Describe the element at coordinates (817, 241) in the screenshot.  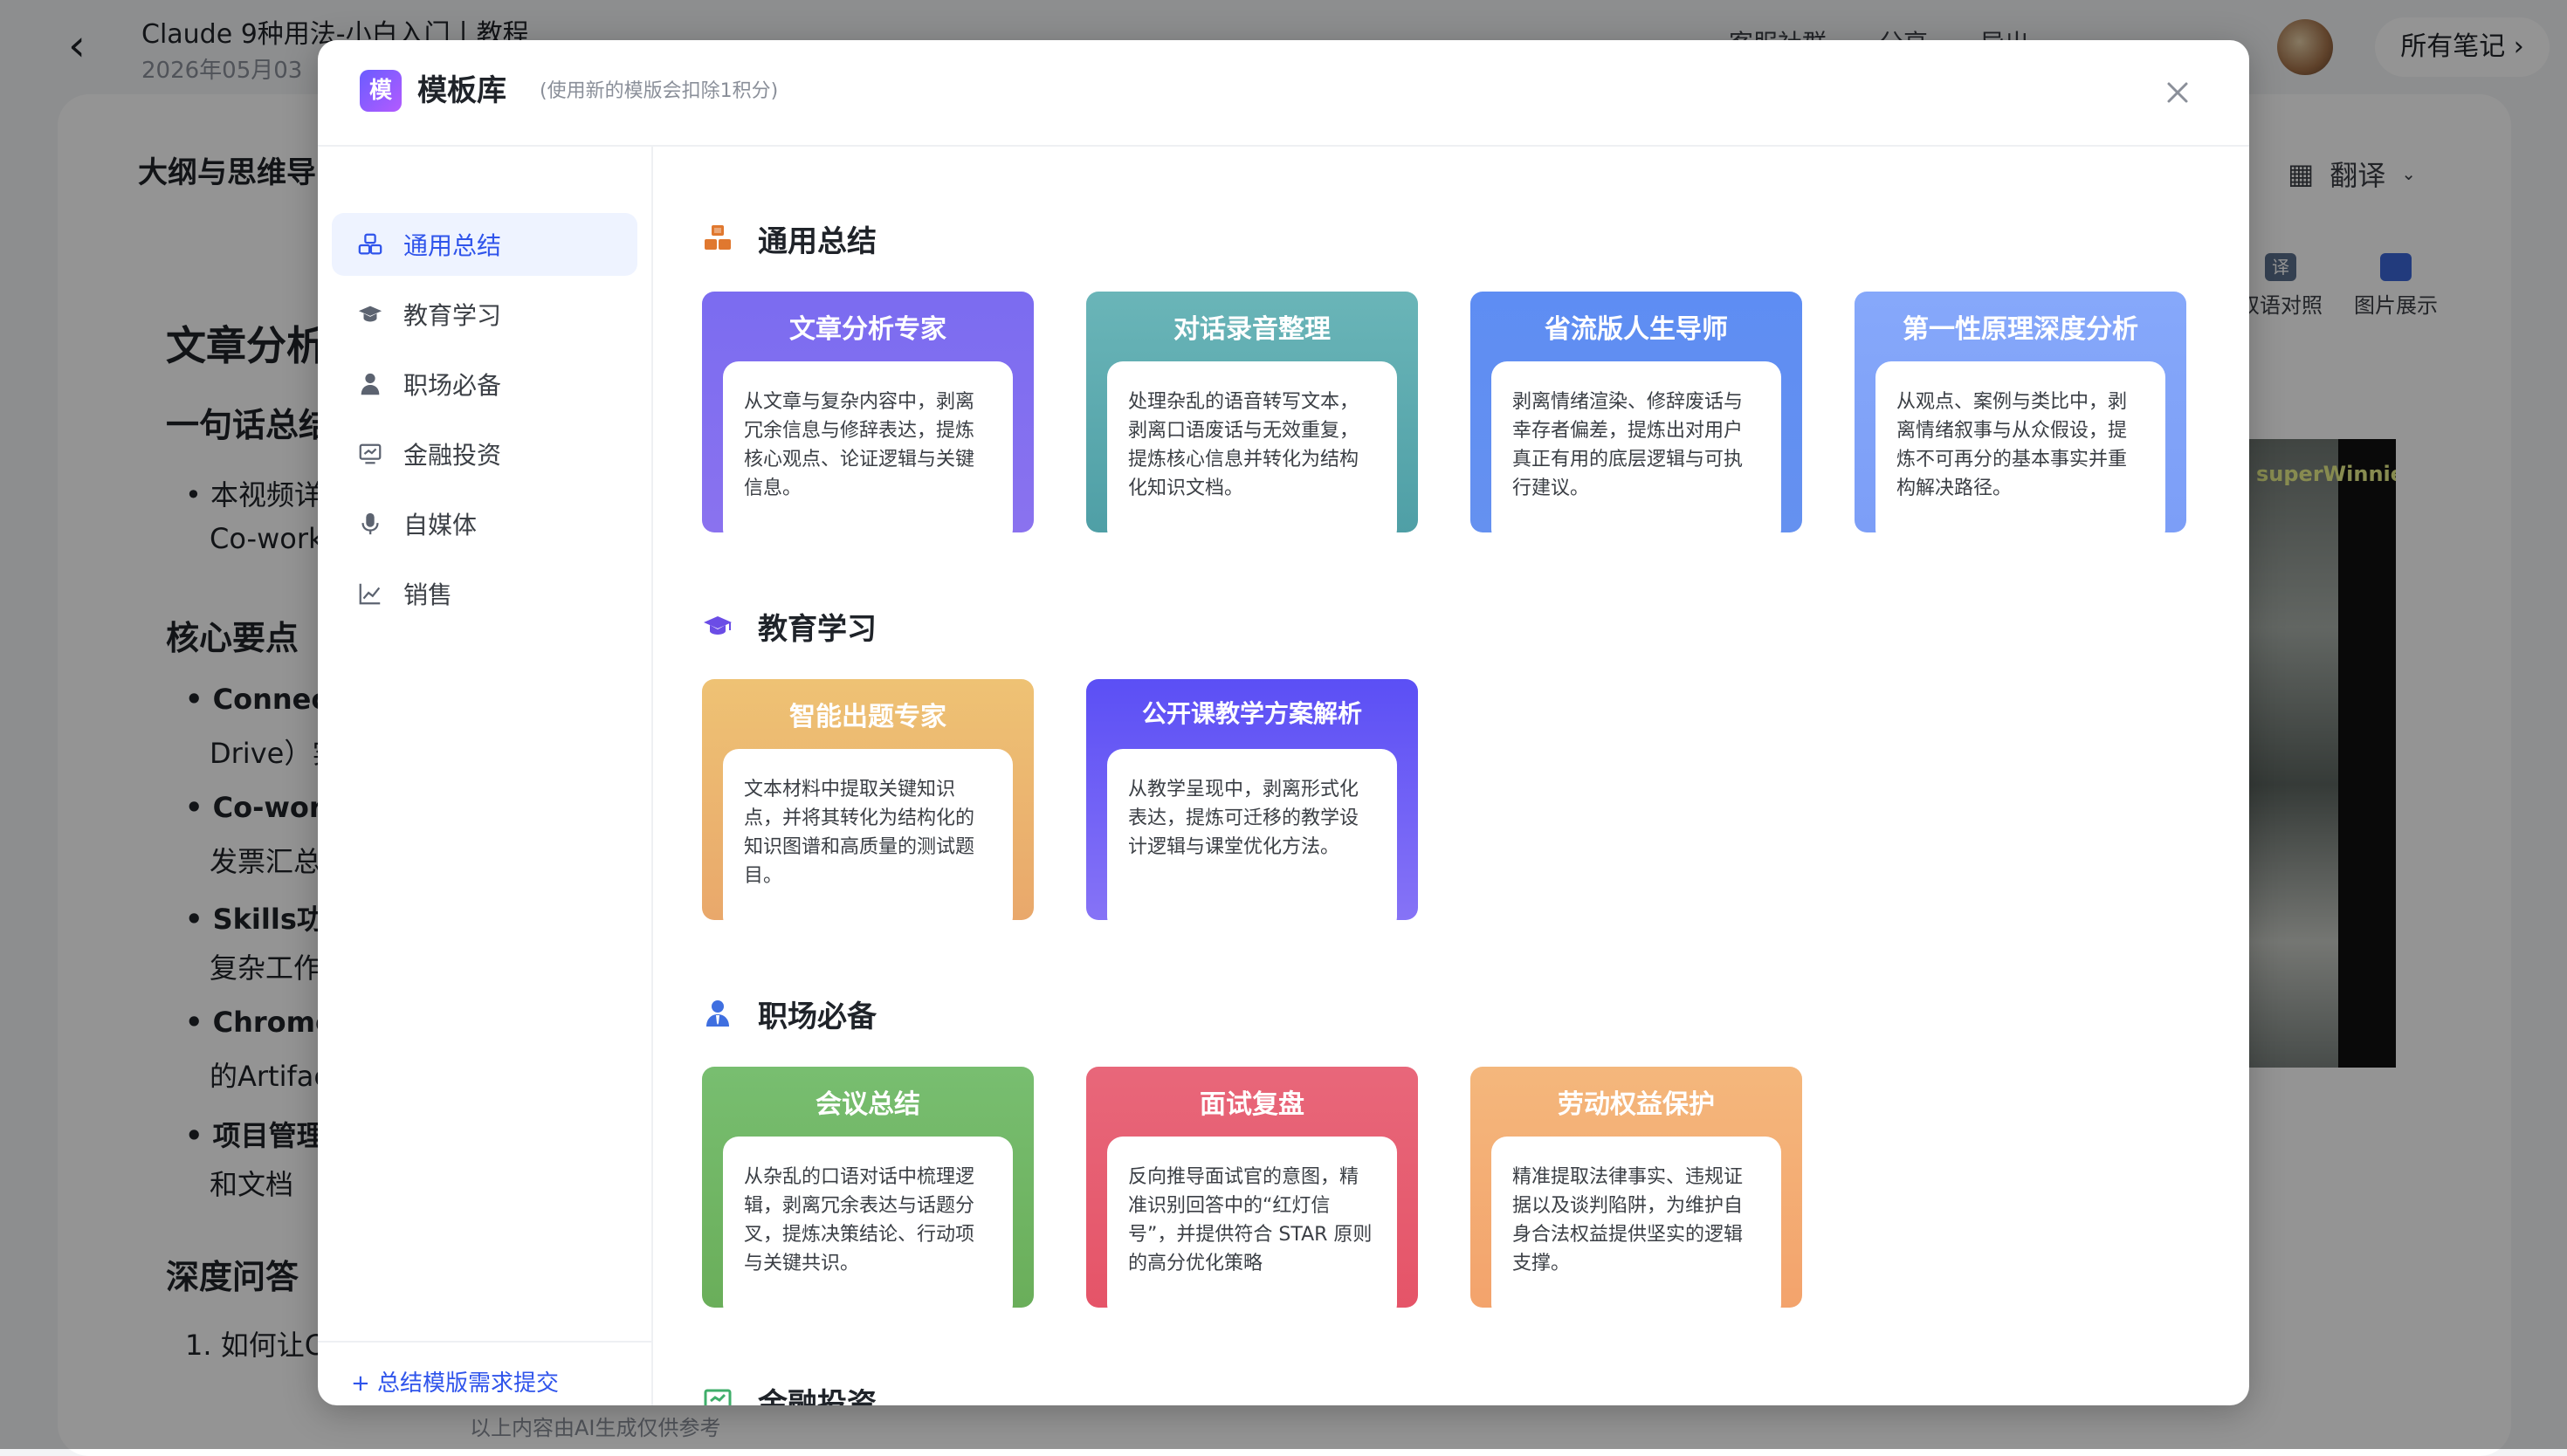
I see `section-title-text: 通用总结` at that location.